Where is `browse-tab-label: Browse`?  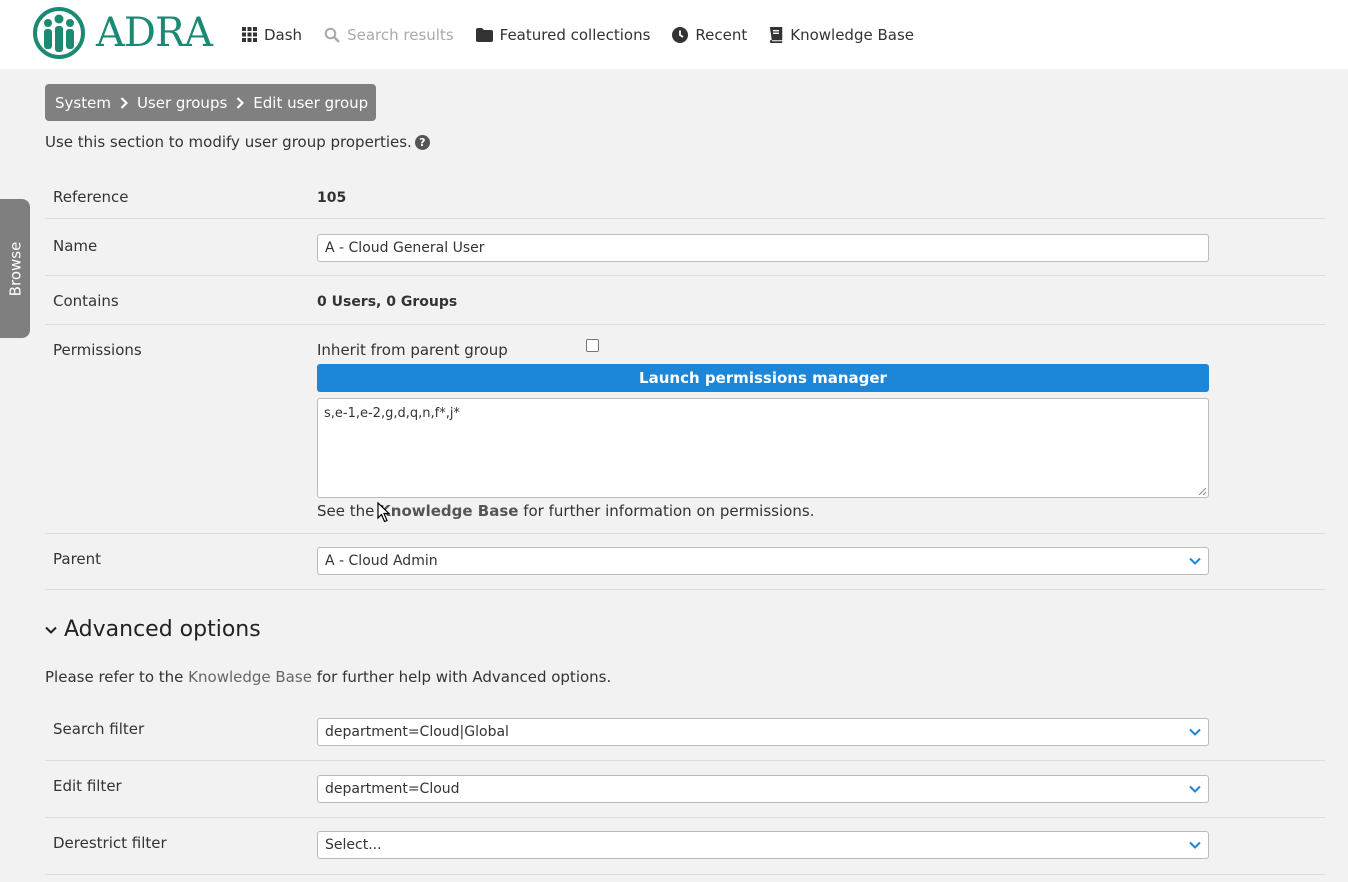 browse-tab-label: Browse is located at coordinates (15, 268).